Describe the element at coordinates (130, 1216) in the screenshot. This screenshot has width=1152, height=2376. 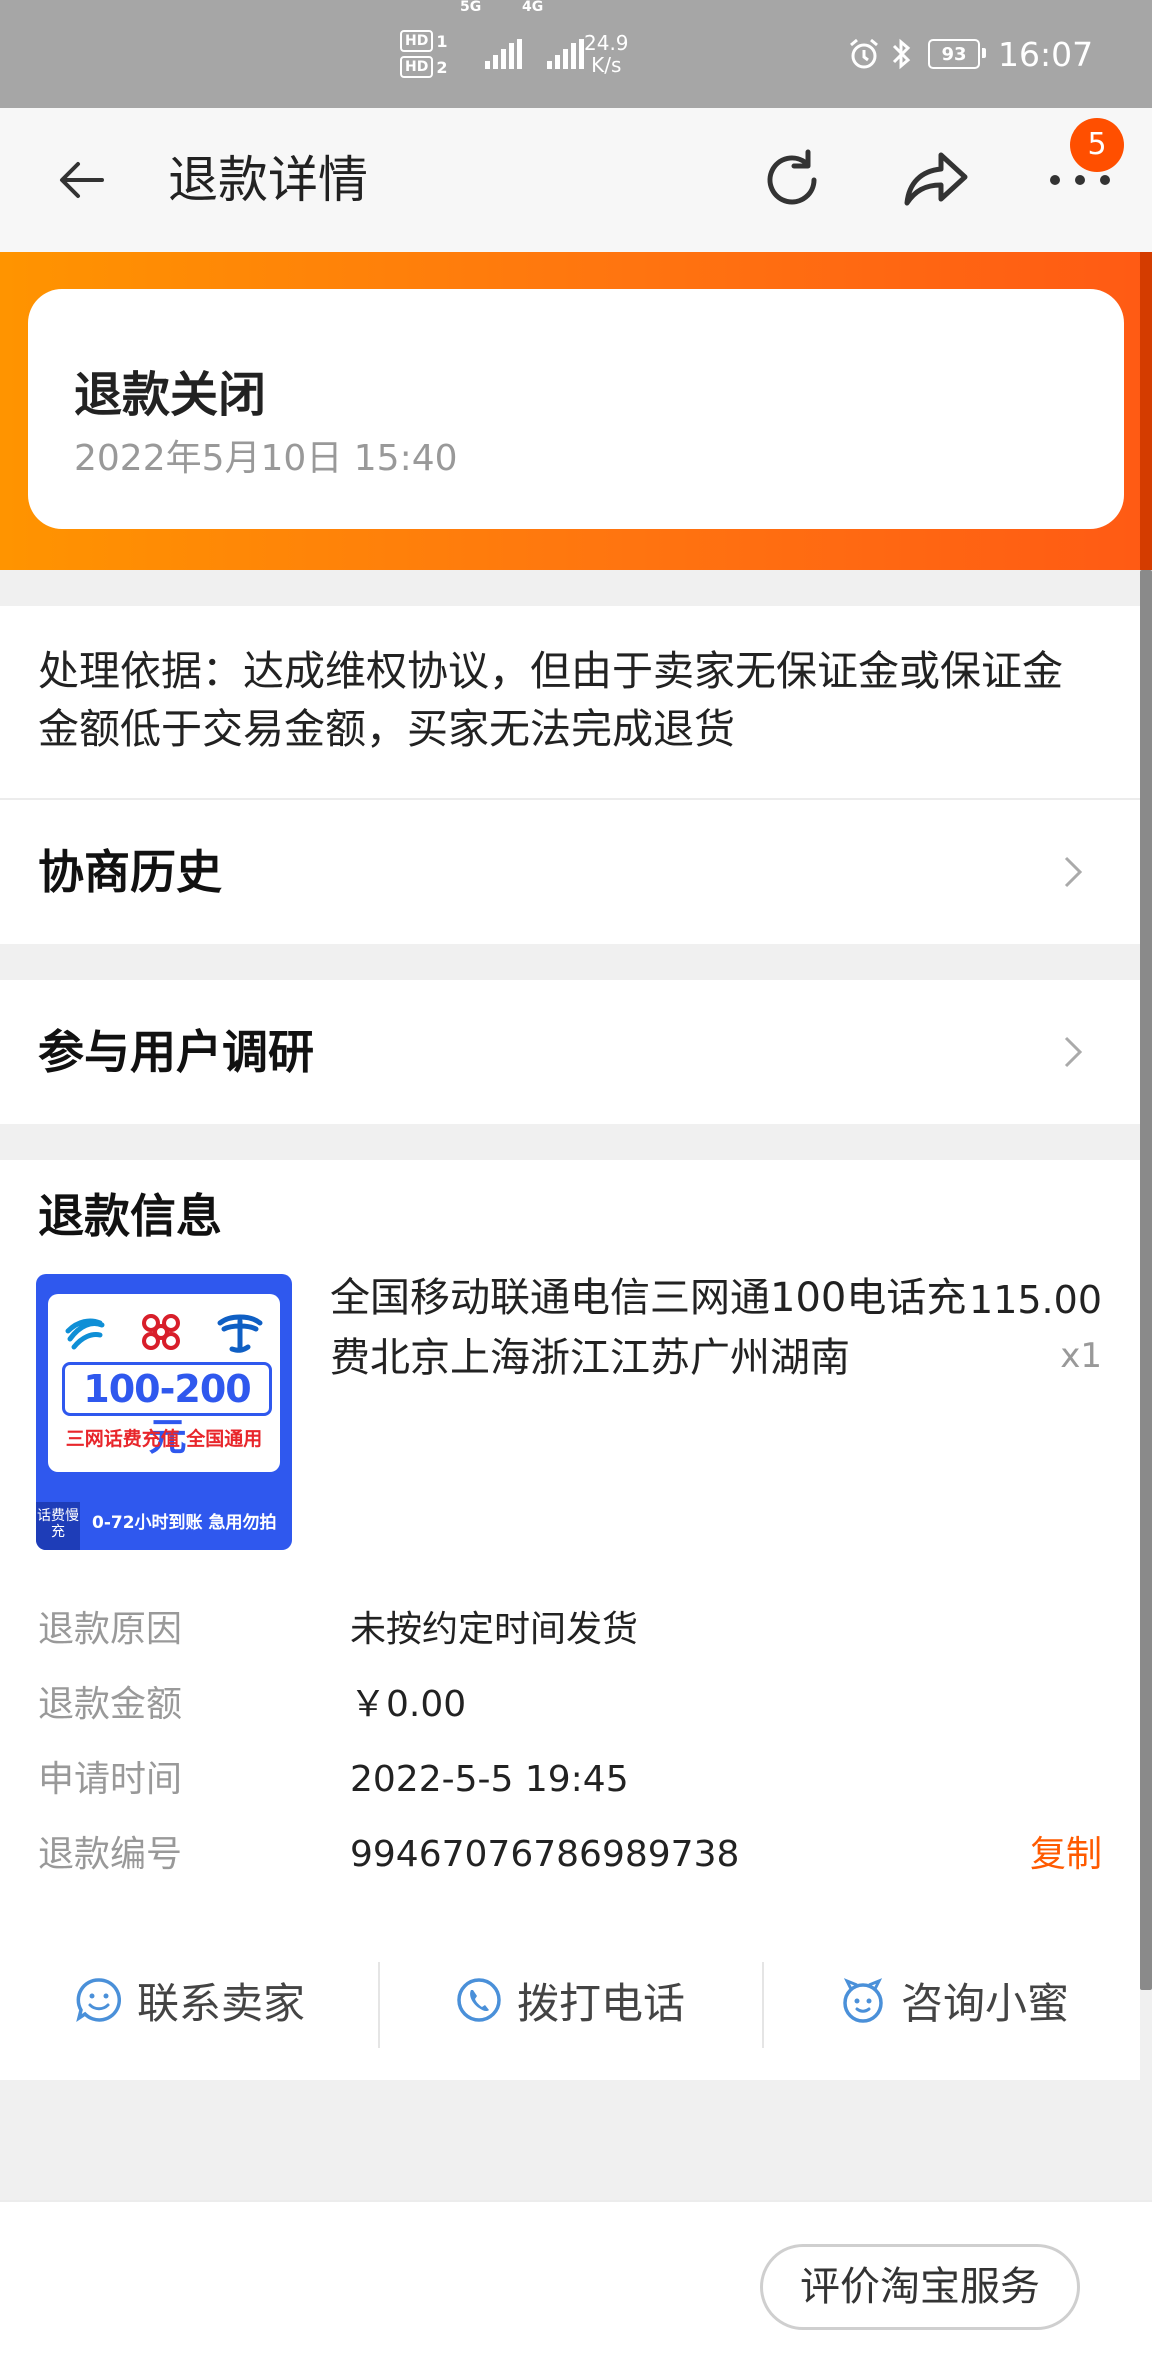
I see `refund-info-title: 退款信息` at that location.